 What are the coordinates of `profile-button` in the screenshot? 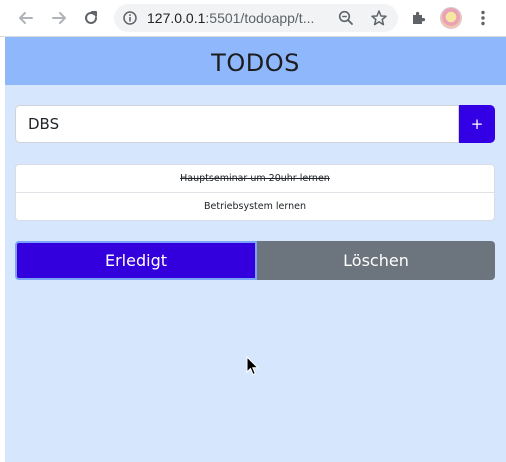 It's located at (451, 18).